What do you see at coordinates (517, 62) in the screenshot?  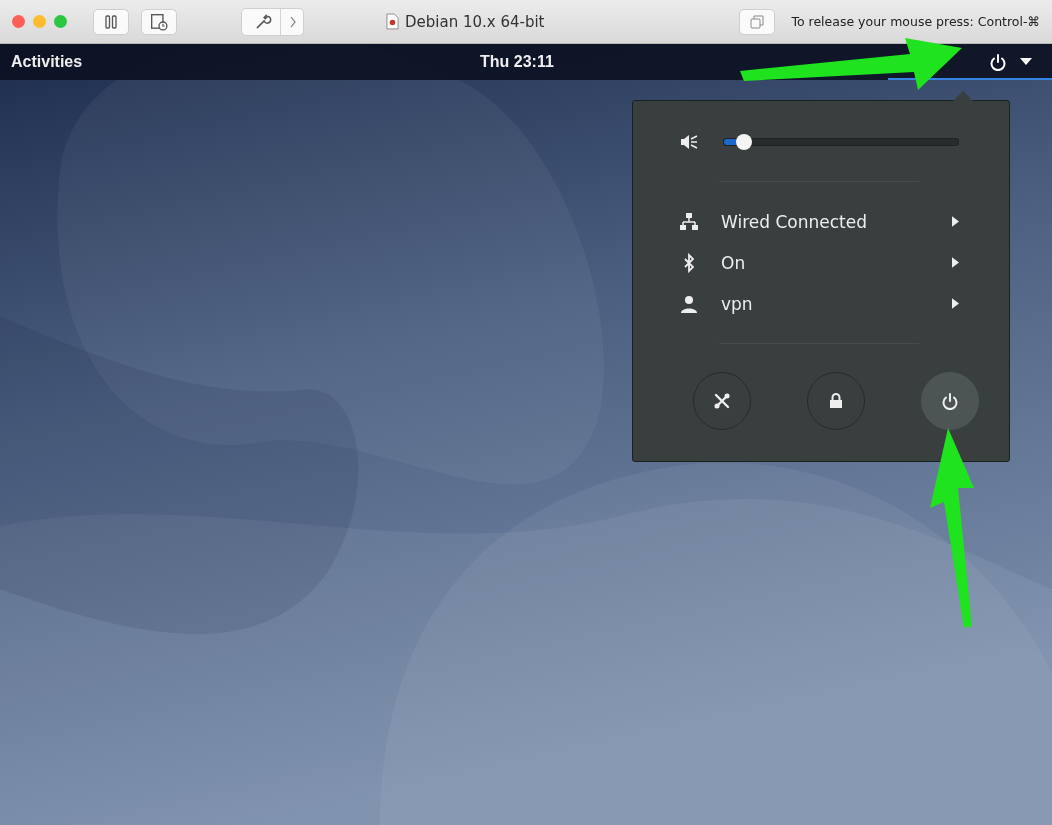 I see `clock: Thu 23:11` at bounding box center [517, 62].